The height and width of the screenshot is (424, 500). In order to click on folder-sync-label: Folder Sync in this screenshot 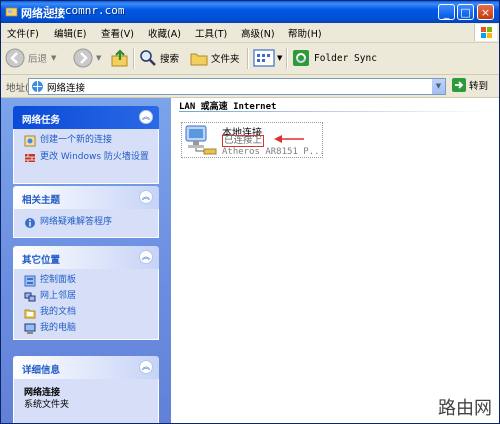, I will do `click(345, 58)`.